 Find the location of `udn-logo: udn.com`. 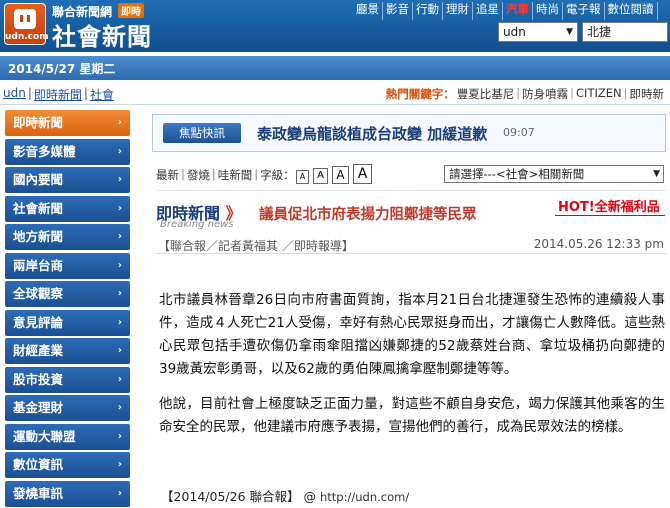

udn-logo: udn.com is located at coordinates (26, 24).